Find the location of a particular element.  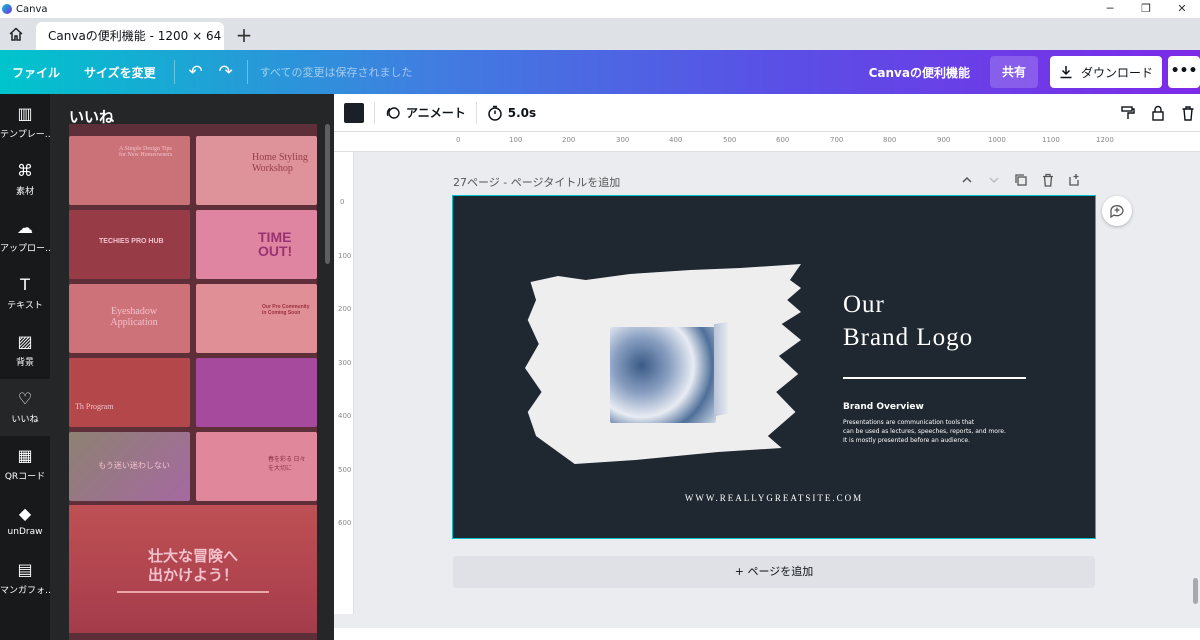

background-color-swatch is located at coordinates (354, 112).